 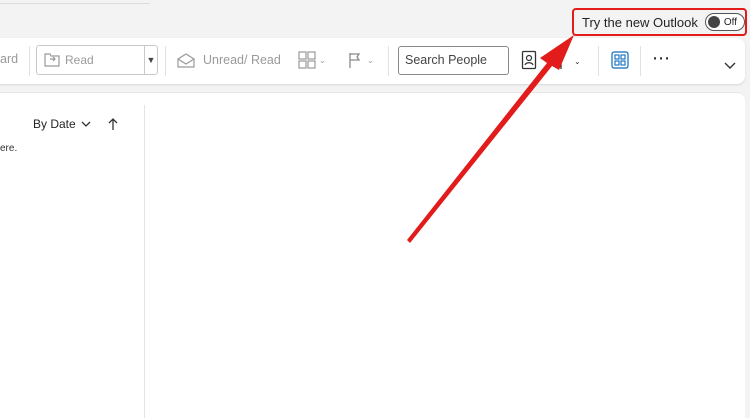 What do you see at coordinates (375, 18) in the screenshot?
I see `title-bar: Try the new Outlook Off` at bounding box center [375, 18].